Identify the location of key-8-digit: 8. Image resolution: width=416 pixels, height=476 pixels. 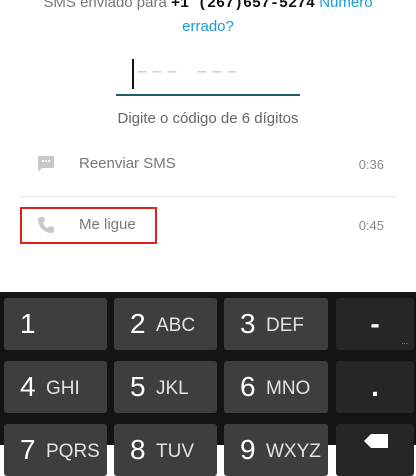
(138, 449).